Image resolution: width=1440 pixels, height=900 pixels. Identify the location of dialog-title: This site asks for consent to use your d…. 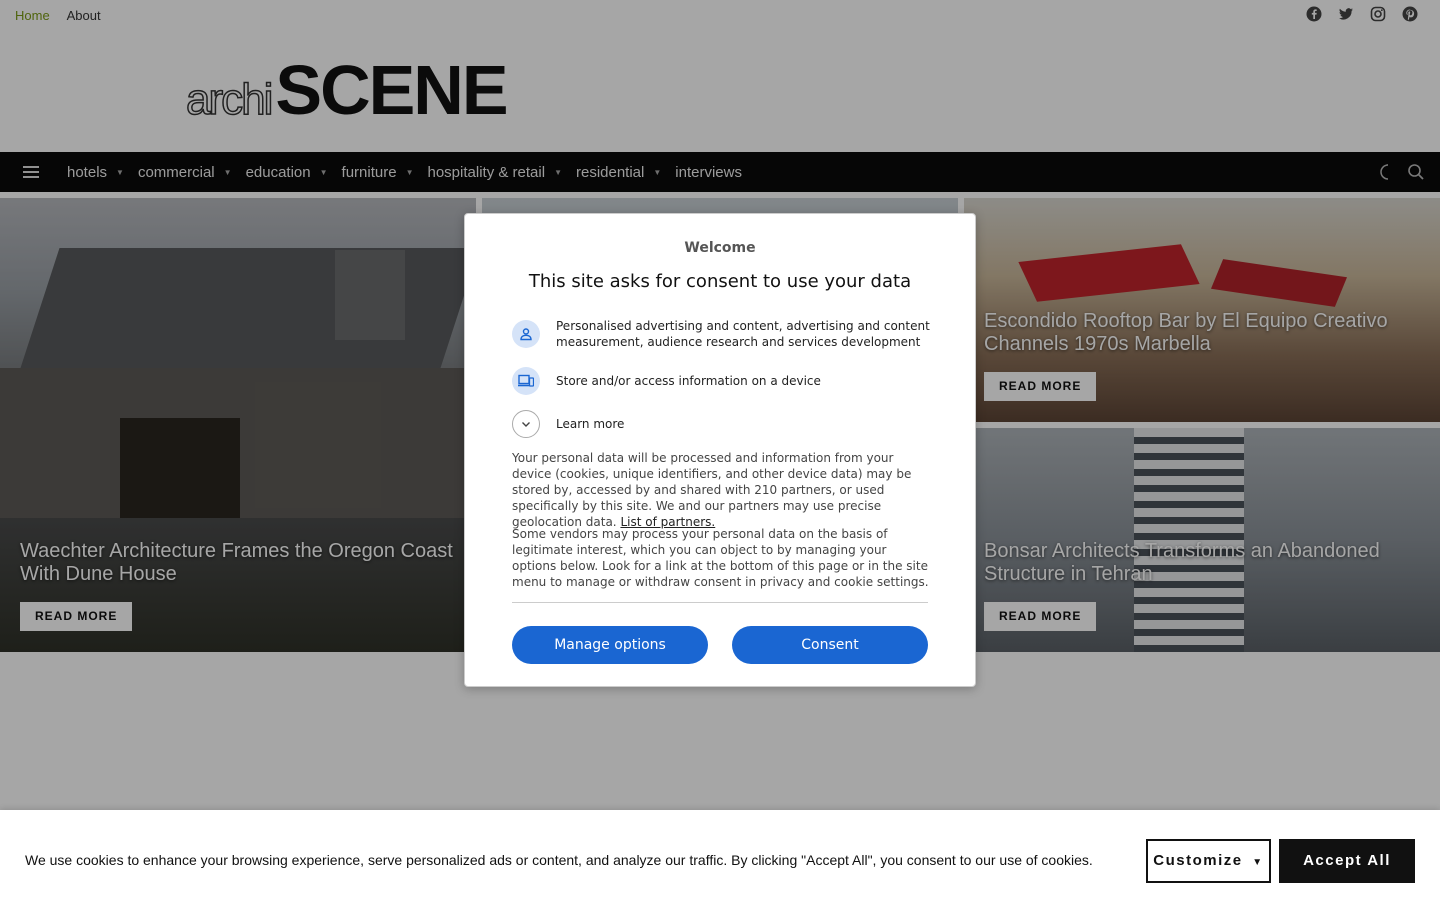
(720, 281).